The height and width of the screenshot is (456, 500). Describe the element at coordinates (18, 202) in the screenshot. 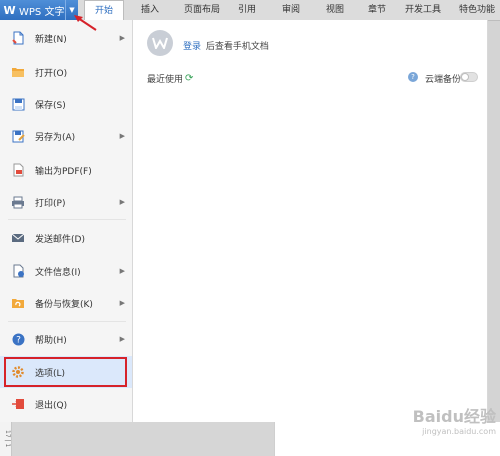

I see `printer-icon` at that location.